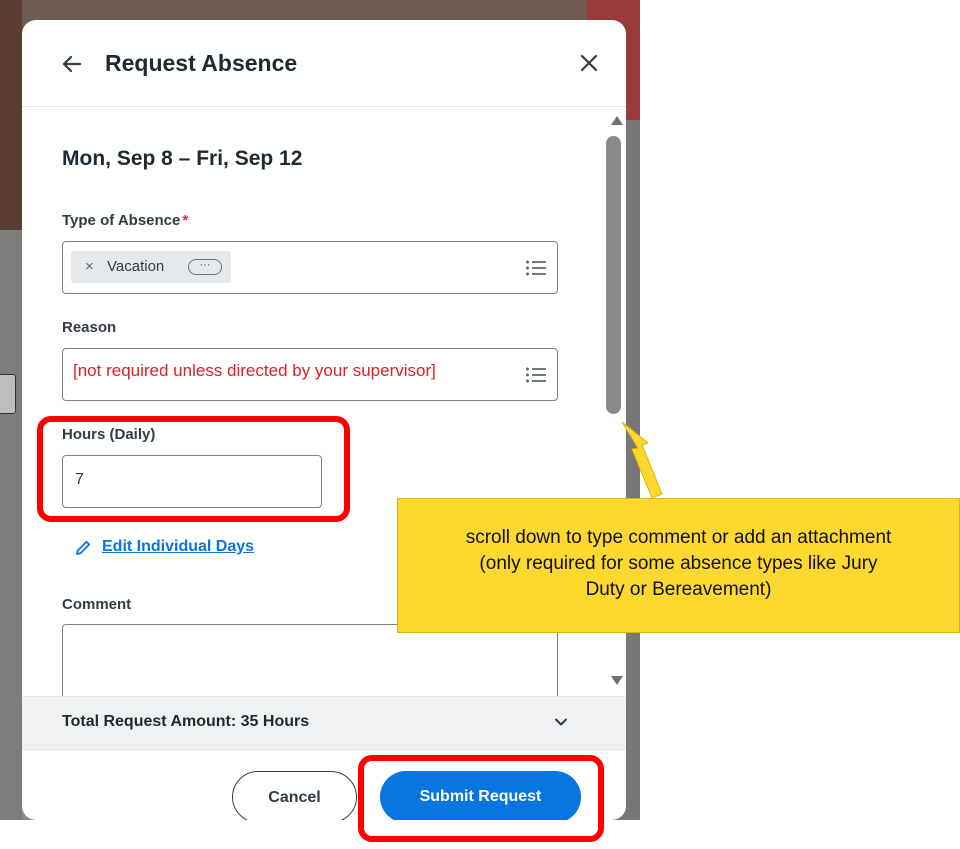  Describe the element at coordinates (613, 275) in the screenshot. I see `scrollbar-thumb` at that location.